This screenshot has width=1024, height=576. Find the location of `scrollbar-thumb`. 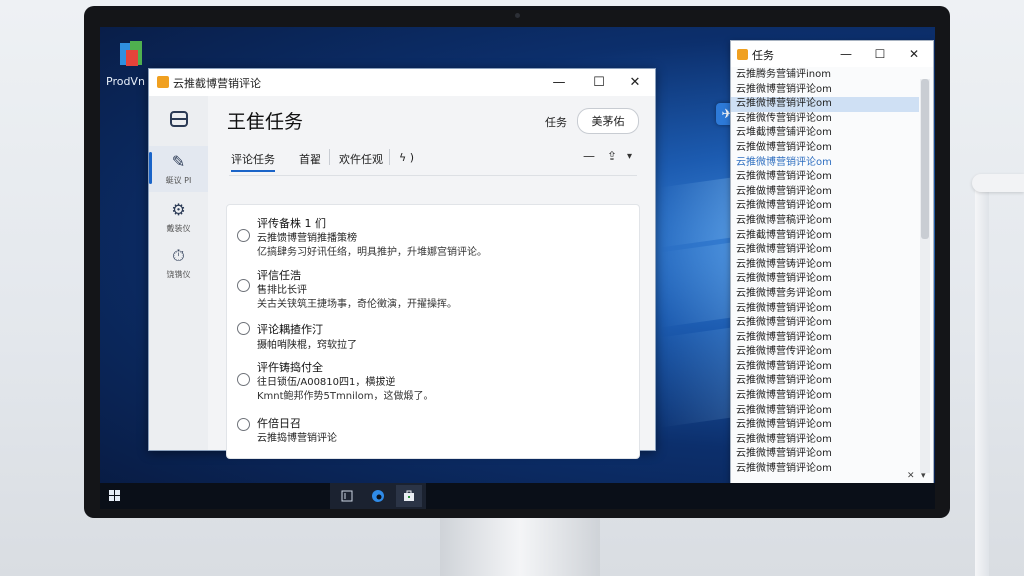

scrollbar-thumb is located at coordinates (925, 159).